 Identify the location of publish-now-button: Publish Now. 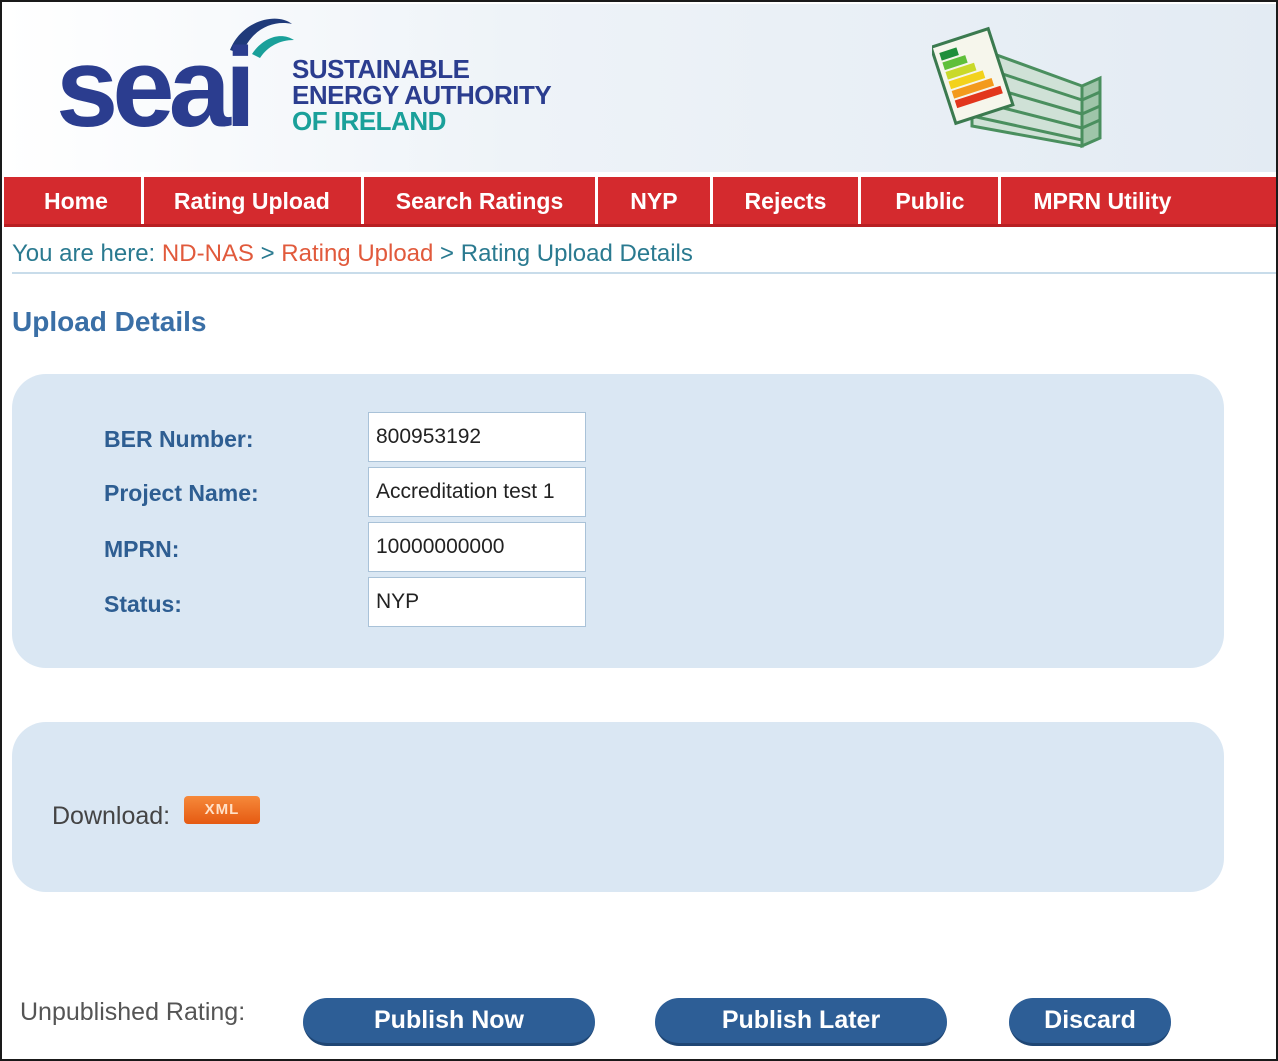
(449, 1022).